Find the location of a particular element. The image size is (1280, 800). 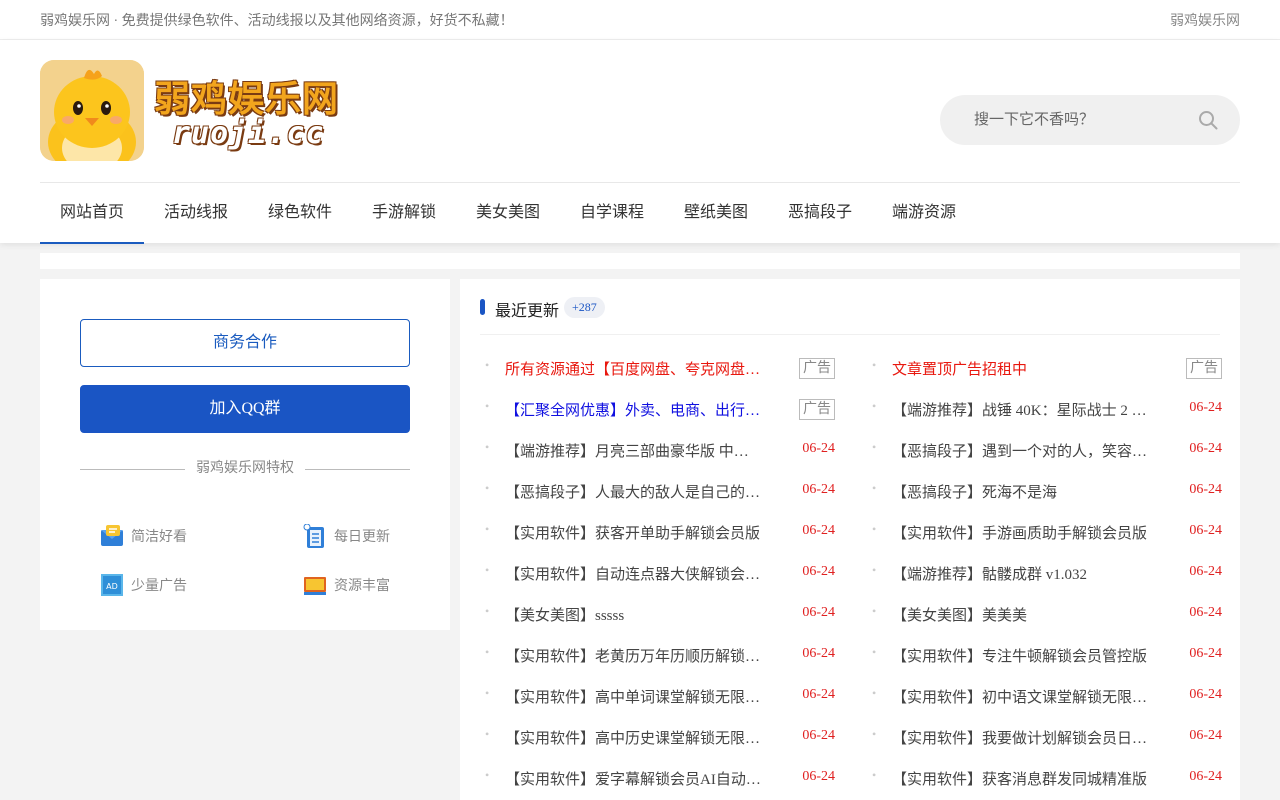

business-cooperation-button: 商务合作 is located at coordinates (245, 343).